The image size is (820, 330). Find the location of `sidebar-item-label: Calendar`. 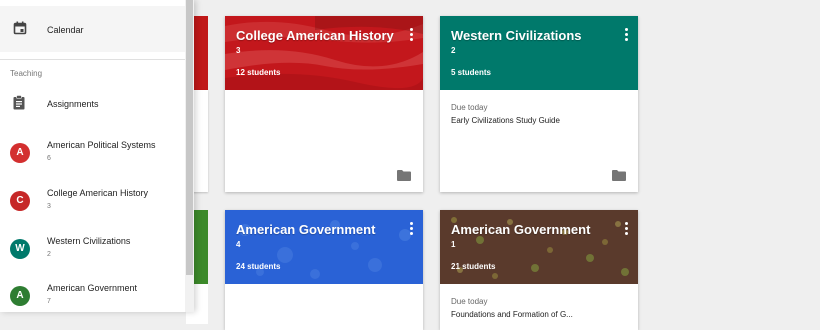

sidebar-item-label: Calendar is located at coordinates (65, 30).